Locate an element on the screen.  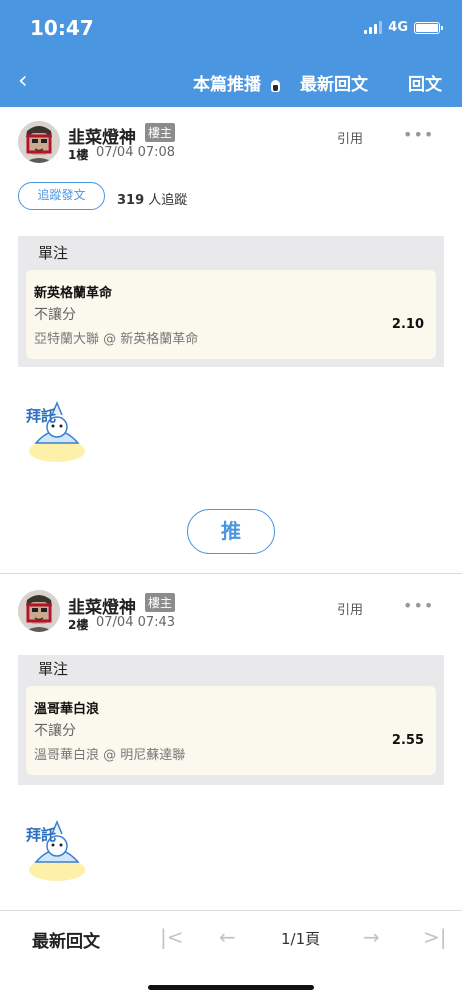
battery-icon is located at coordinates (428, 27).